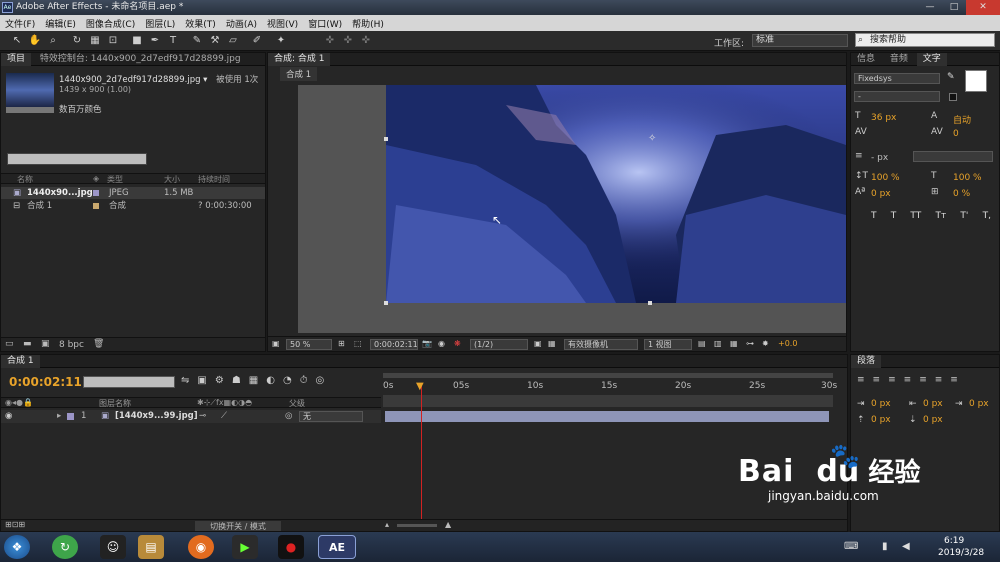 This screenshot has height=562, width=1000. I want to click on hand-tool-icon: ✋, so click(35, 41).